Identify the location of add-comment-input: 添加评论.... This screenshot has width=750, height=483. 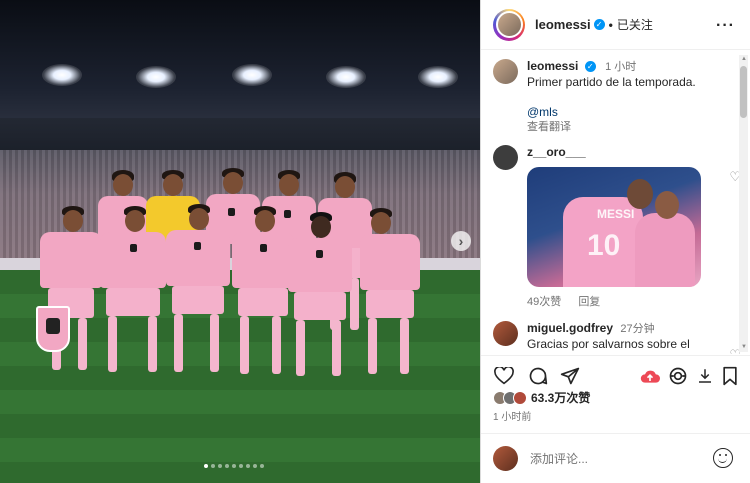
(559, 458).